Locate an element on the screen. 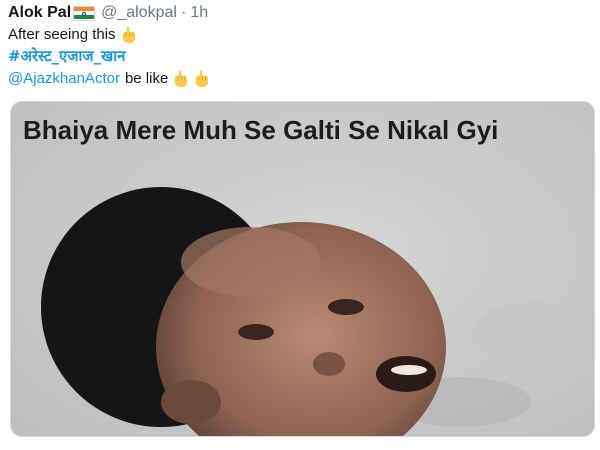 This screenshot has width=600, height=450. tweet-text-line-1: After seeing this is located at coordinates (72, 35).